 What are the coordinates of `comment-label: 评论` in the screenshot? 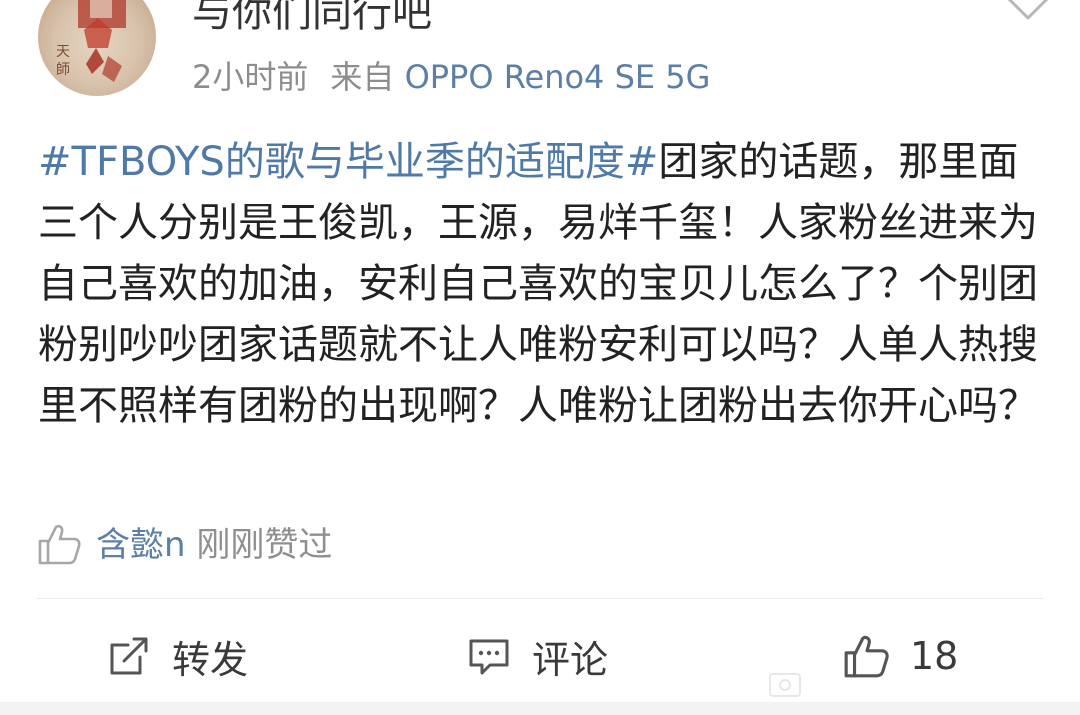 It's located at (570, 659).